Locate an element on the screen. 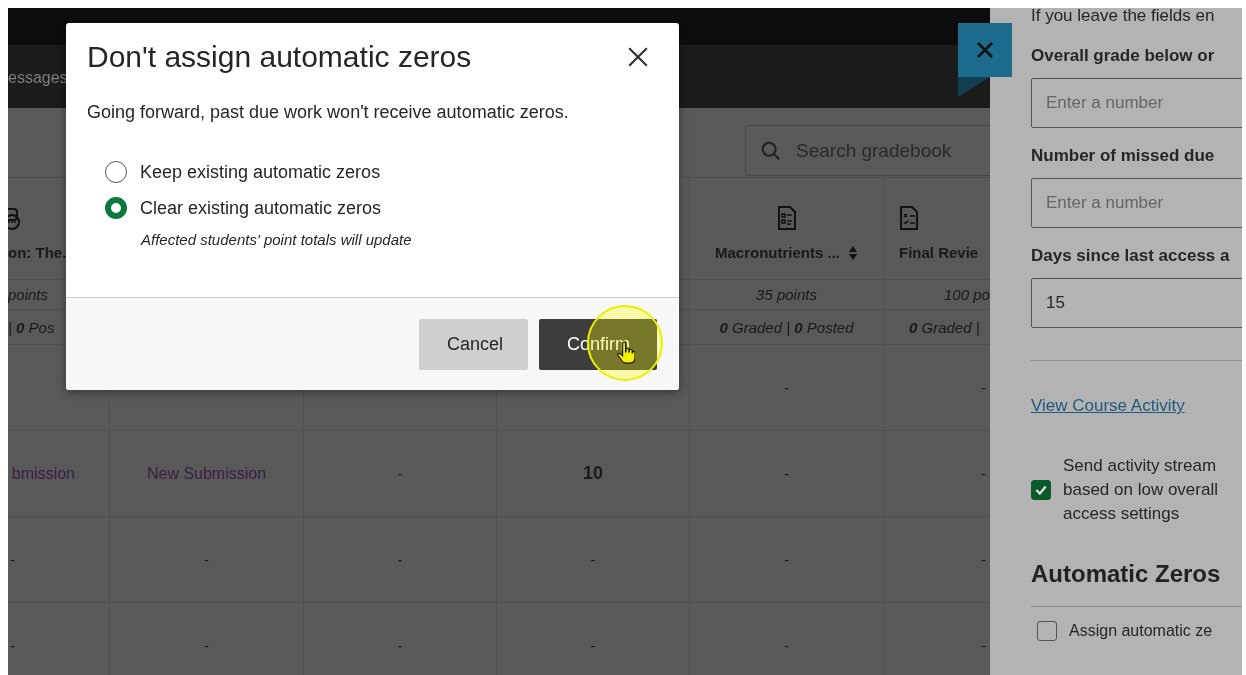 This screenshot has width=1246, height=675. option-note: Affected students' point totals will update is located at coordinates (276, 239).